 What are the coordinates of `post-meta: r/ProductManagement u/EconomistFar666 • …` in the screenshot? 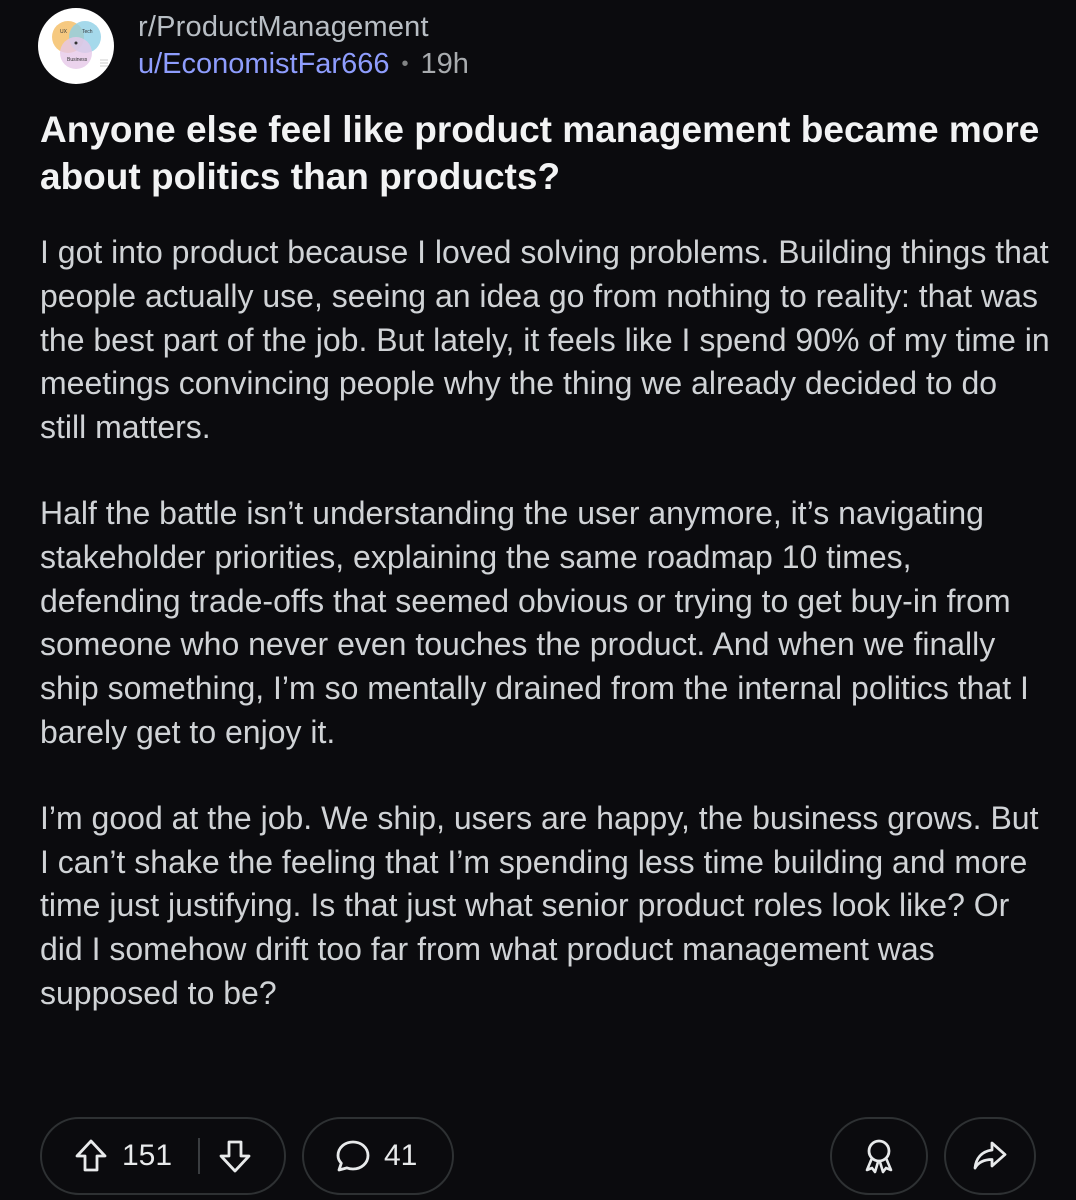 It's located at (303, 46).